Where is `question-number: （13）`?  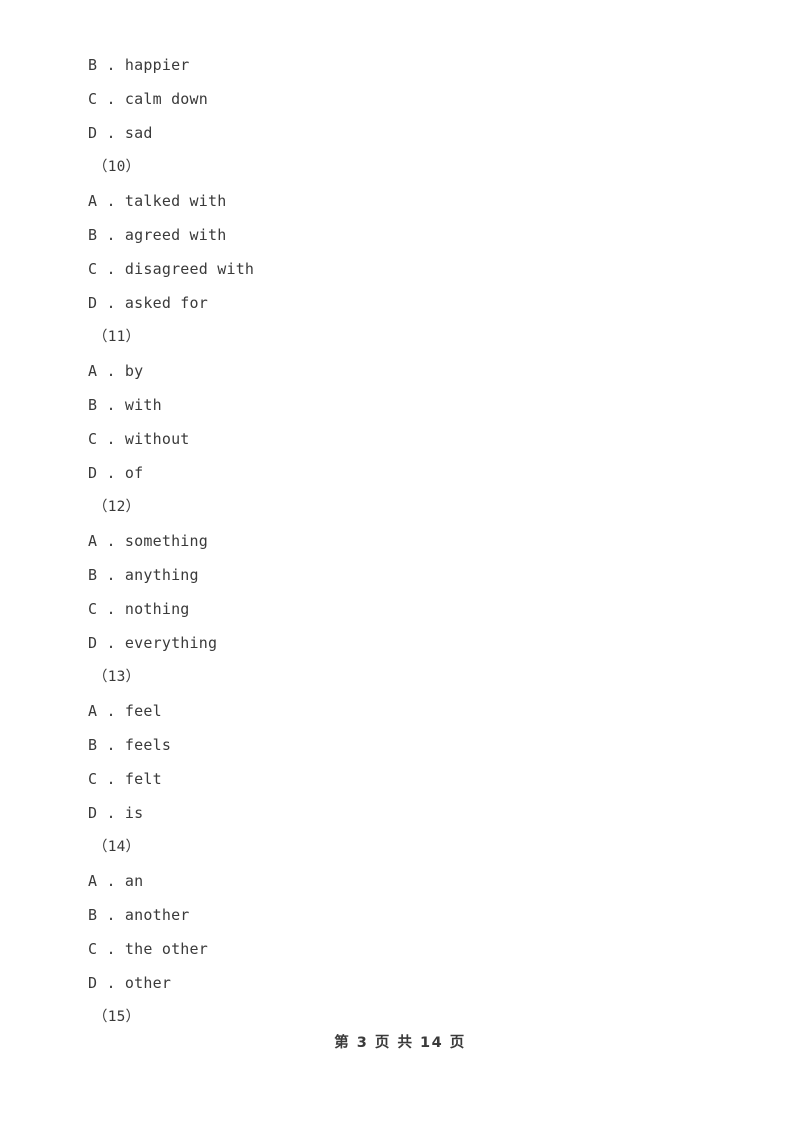
question-number: （13） is located at coordinates (117, 677).